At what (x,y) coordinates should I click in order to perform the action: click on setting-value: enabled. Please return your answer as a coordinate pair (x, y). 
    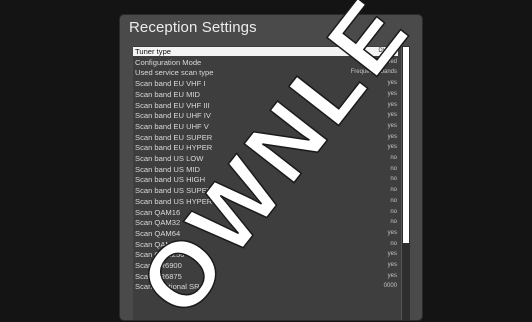
    Looking at the image, I should click on (386, 61).